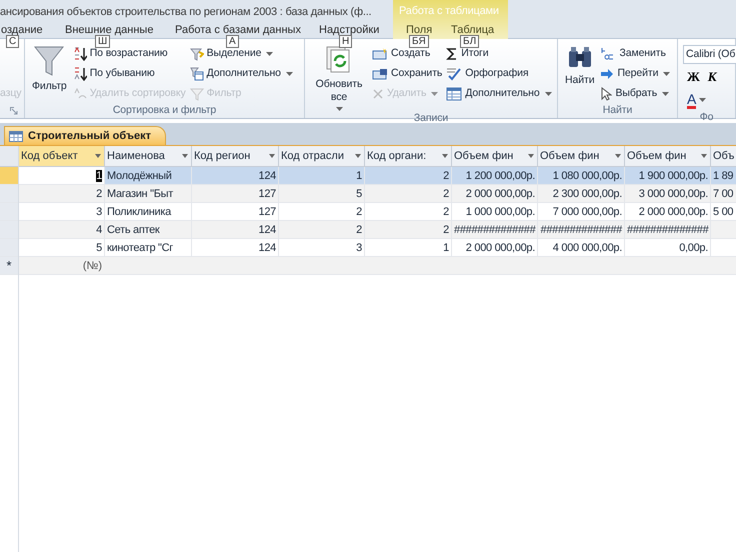  What do you see at coordinates (62, 211) in the screenshot?
I see `table-cell: 3` at bounding box center [62, 211].